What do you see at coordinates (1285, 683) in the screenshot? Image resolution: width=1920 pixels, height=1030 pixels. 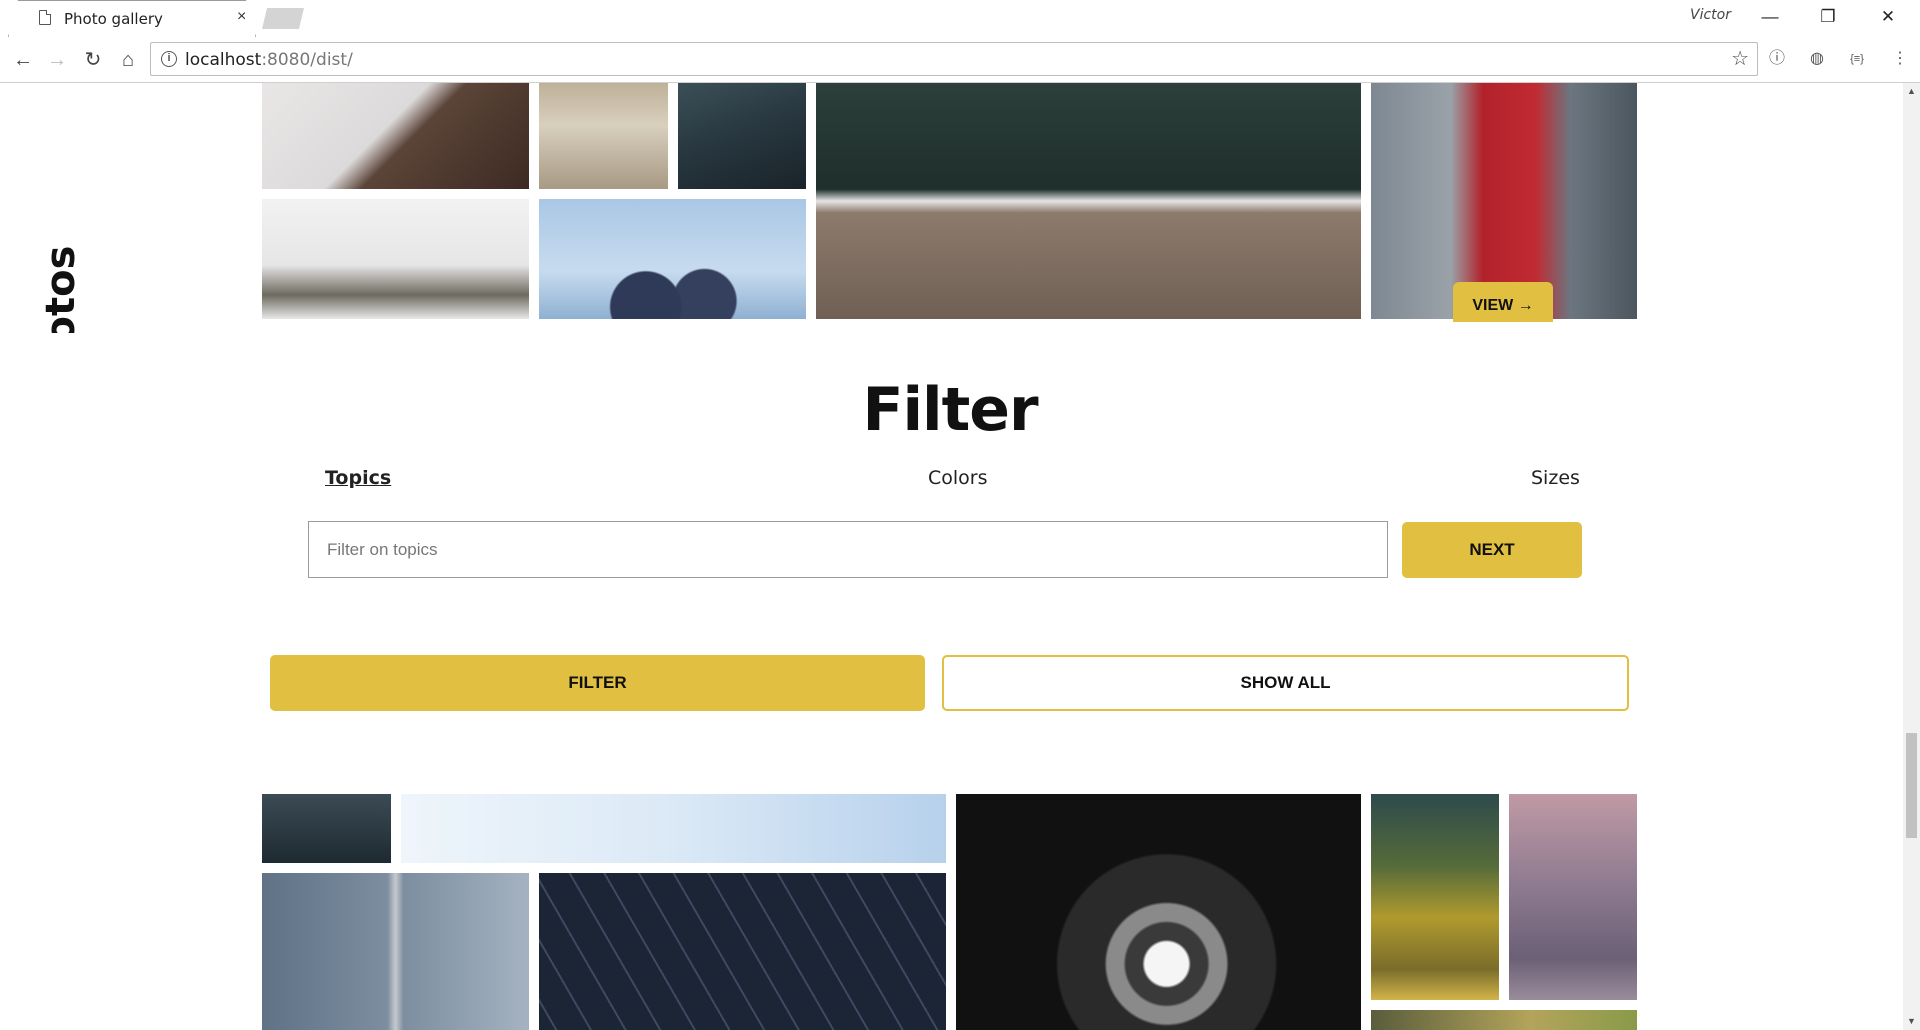 I see `show-all-button: SHOW ALL` at bounding box center [1285, 683].